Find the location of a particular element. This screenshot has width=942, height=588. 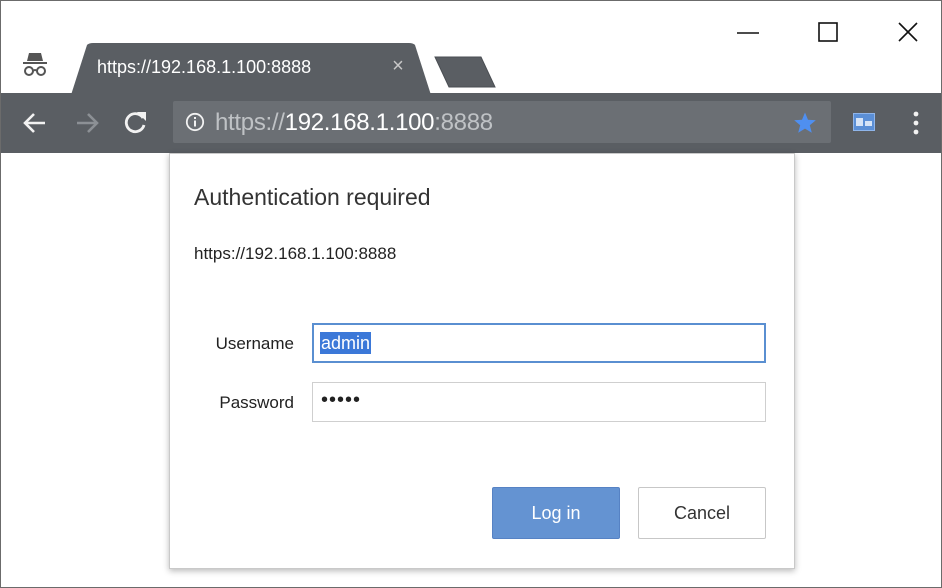

toolbar: https://192.168.1.100:8888 is located at coordinates (471, 123).